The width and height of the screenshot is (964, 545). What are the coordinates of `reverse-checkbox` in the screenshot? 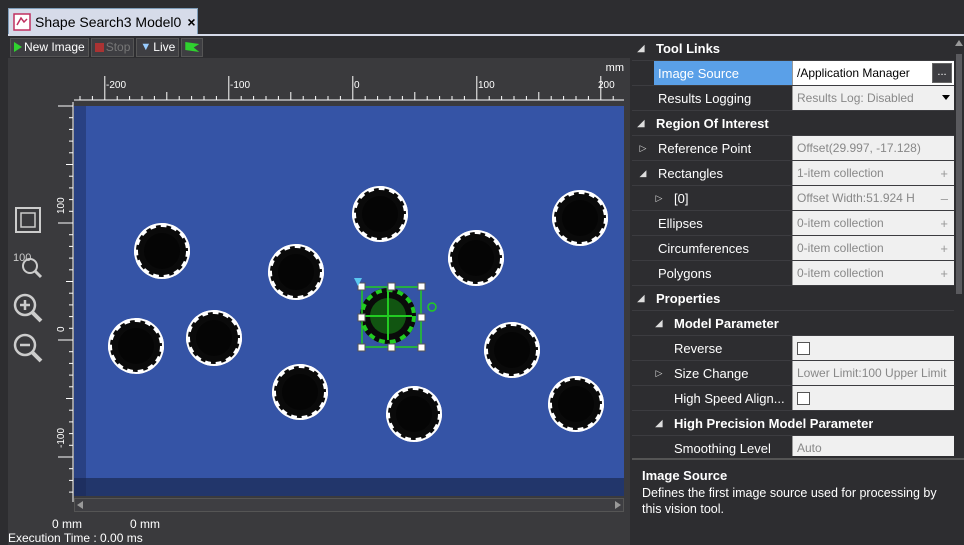 It's located at (803, 348).